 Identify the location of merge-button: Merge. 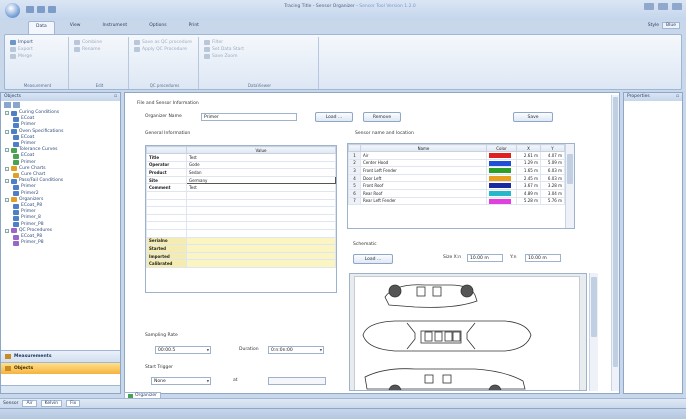
(37, 56).